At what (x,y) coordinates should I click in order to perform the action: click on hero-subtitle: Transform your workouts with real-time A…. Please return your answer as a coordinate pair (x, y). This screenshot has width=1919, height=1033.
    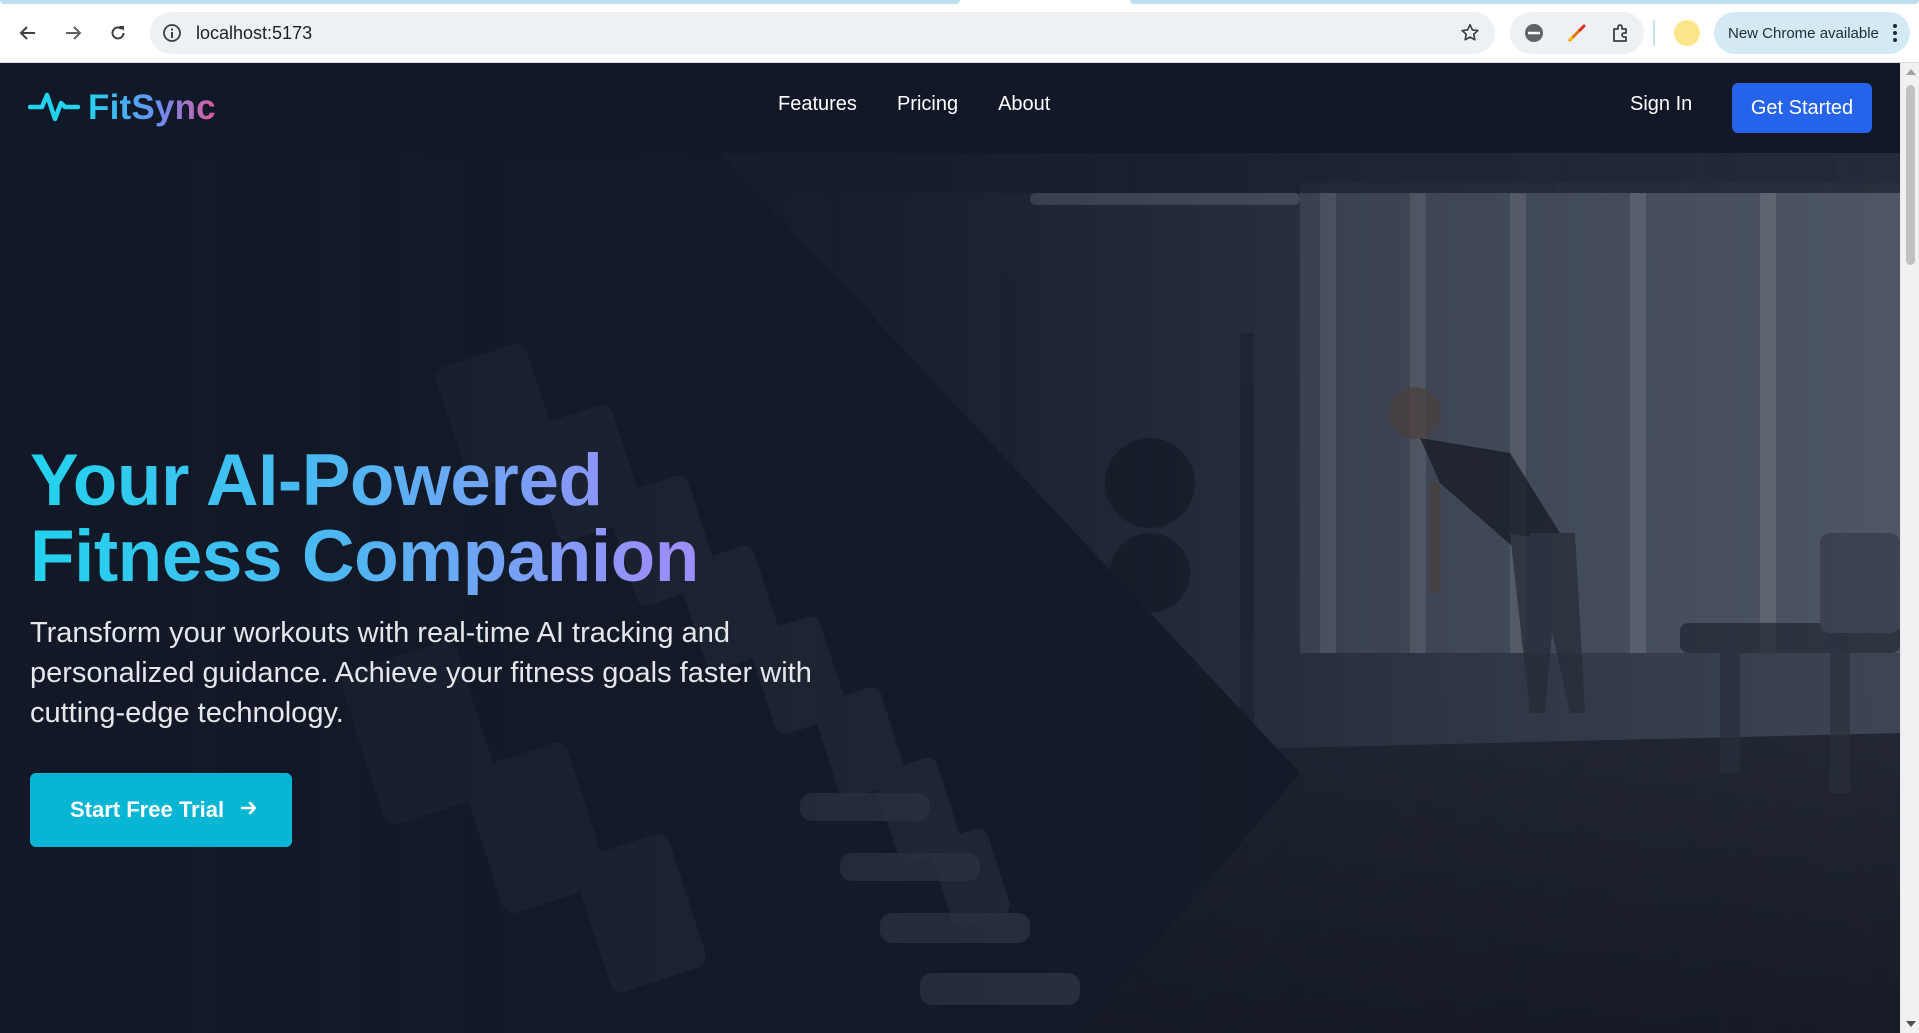
    Looking at the image, I should click on (421, 673).